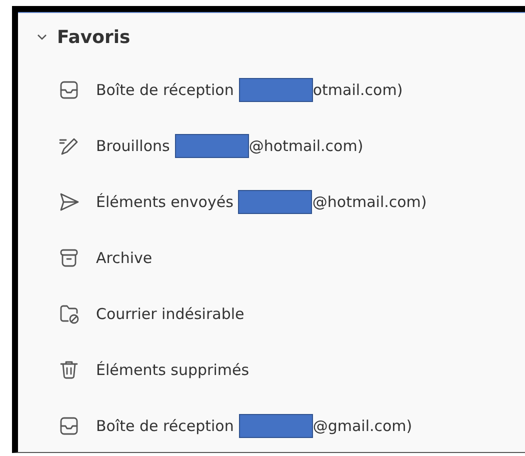 The height and width of the screenshot is (456, 525). What do you see at coordinates (173, 370) in the screenshot?
I see `folder-label: Éléments supprimés` at bounding box center [173, 370].